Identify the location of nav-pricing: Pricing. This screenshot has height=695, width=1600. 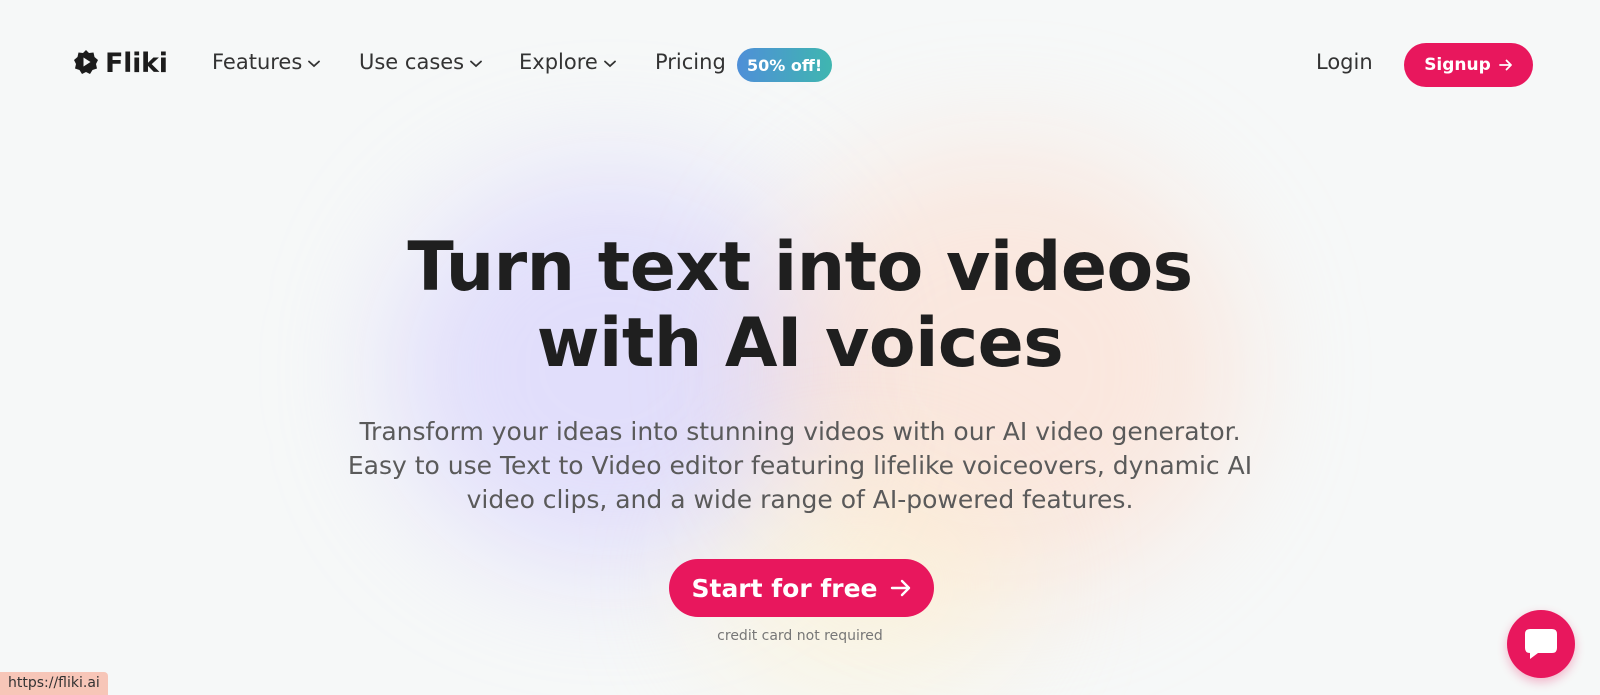
(690, 62).